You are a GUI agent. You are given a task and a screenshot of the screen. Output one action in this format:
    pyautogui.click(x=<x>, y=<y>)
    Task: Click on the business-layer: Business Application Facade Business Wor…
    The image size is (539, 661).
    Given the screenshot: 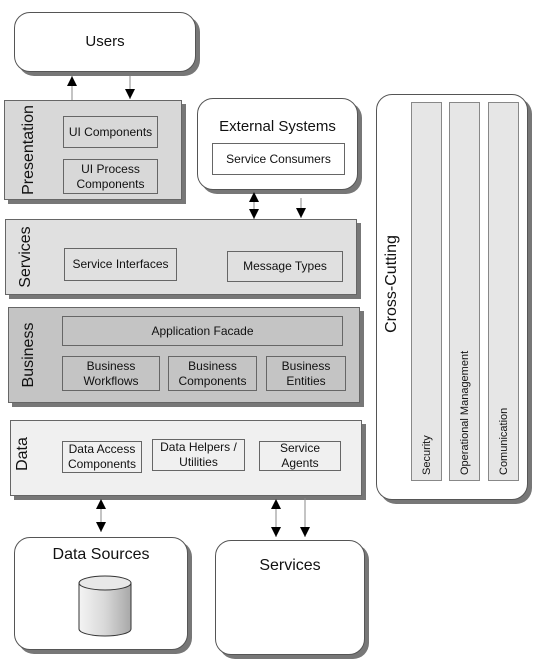 What is the action you would take?
    pyautogui.click(x=184, y=355)
    